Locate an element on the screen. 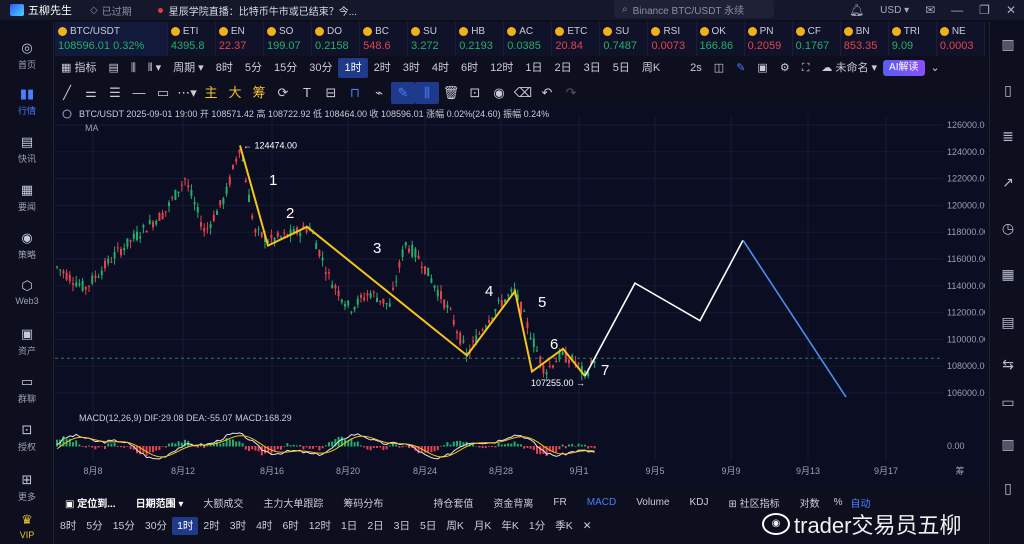 The width and height of the screenshot is (1024, 544). bperiod-year: 年K is located at coordinates (510, 526).